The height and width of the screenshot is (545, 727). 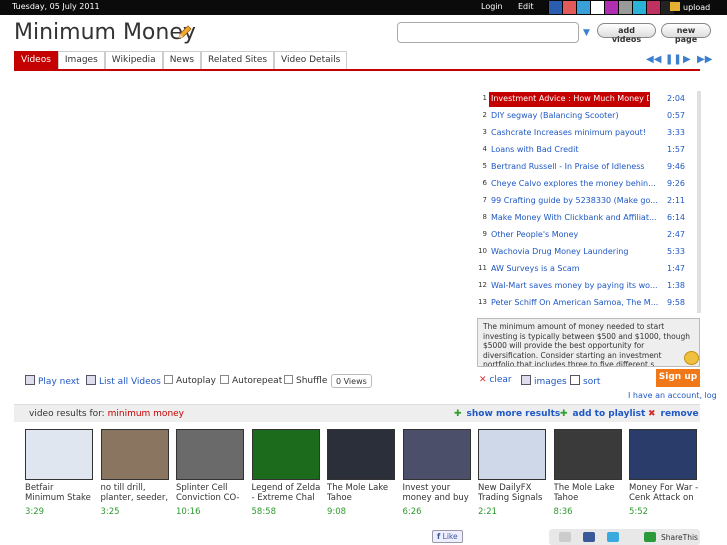 I want to click on fast-forward-icon: ▶▶, so click(x=704, y=59).